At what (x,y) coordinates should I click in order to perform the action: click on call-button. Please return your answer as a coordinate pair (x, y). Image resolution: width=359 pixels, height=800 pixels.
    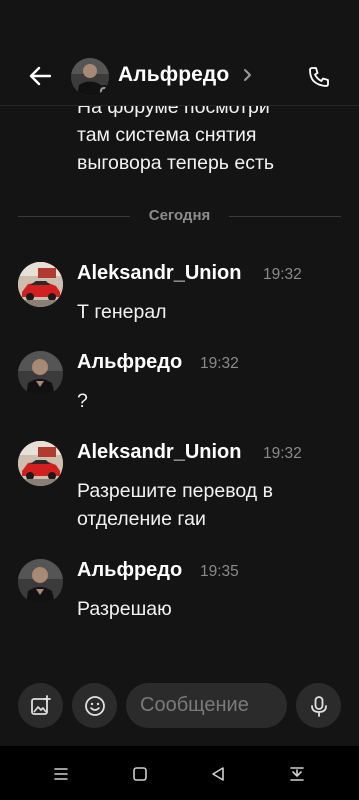
    Looking at the image, I should click on (319, 77).